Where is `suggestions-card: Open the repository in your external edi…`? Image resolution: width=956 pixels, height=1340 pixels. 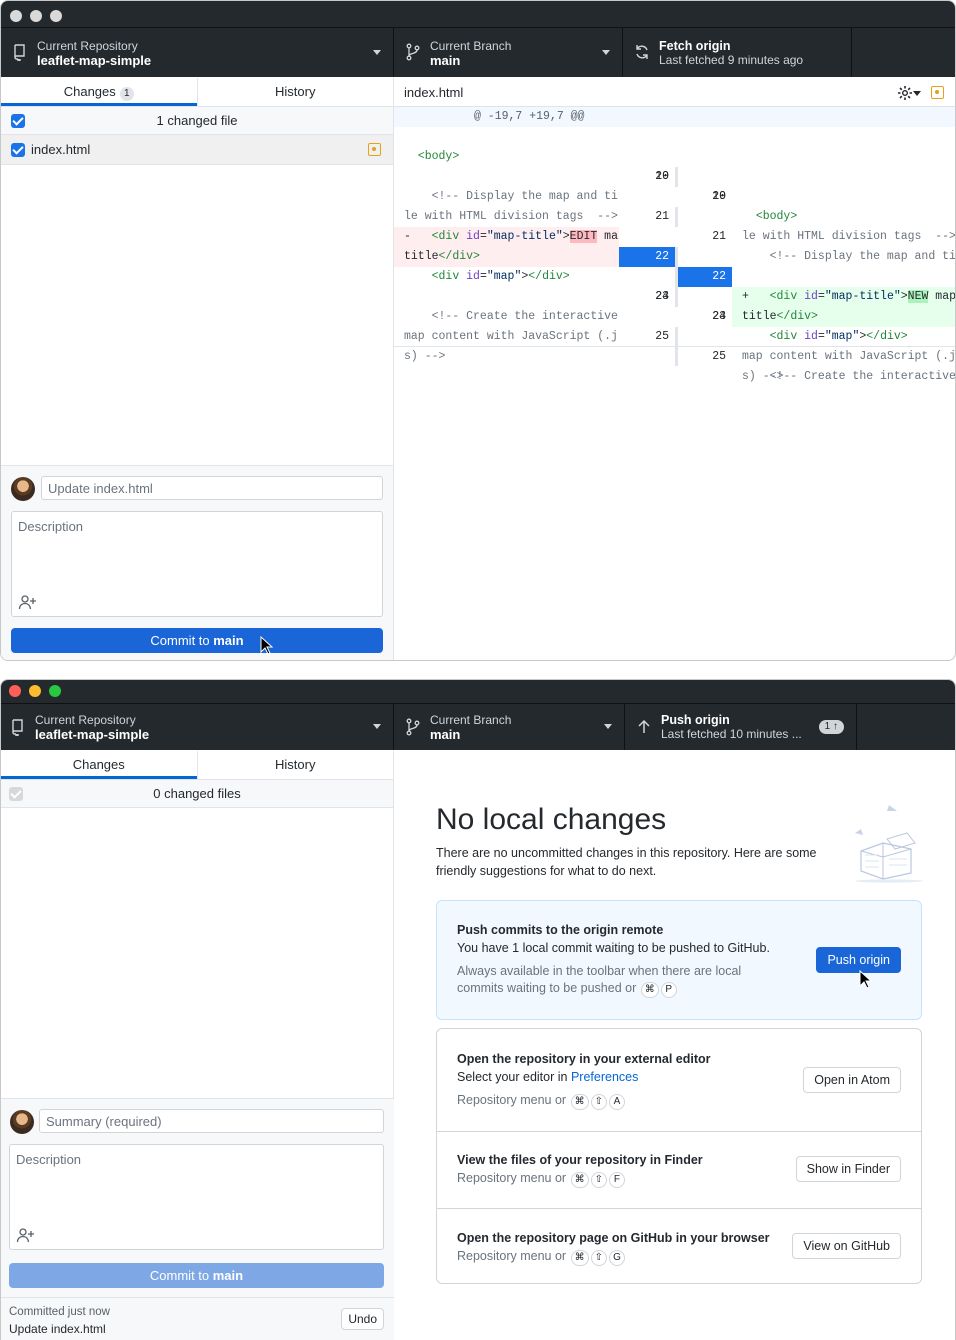
suggestions-card: Open the repository in your external edi… is located at coordinates (679, 1156).